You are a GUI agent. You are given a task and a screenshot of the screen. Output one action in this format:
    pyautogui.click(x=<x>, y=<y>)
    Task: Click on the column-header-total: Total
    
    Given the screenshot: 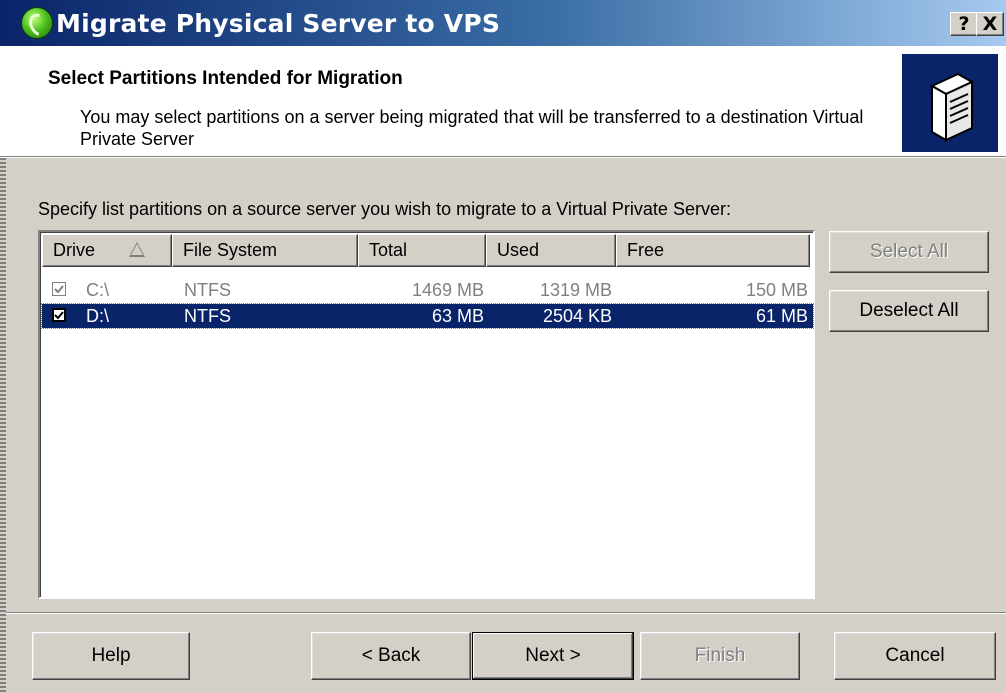 What is the action you would take?
    pyautogui.click(x=422, y=250)
    